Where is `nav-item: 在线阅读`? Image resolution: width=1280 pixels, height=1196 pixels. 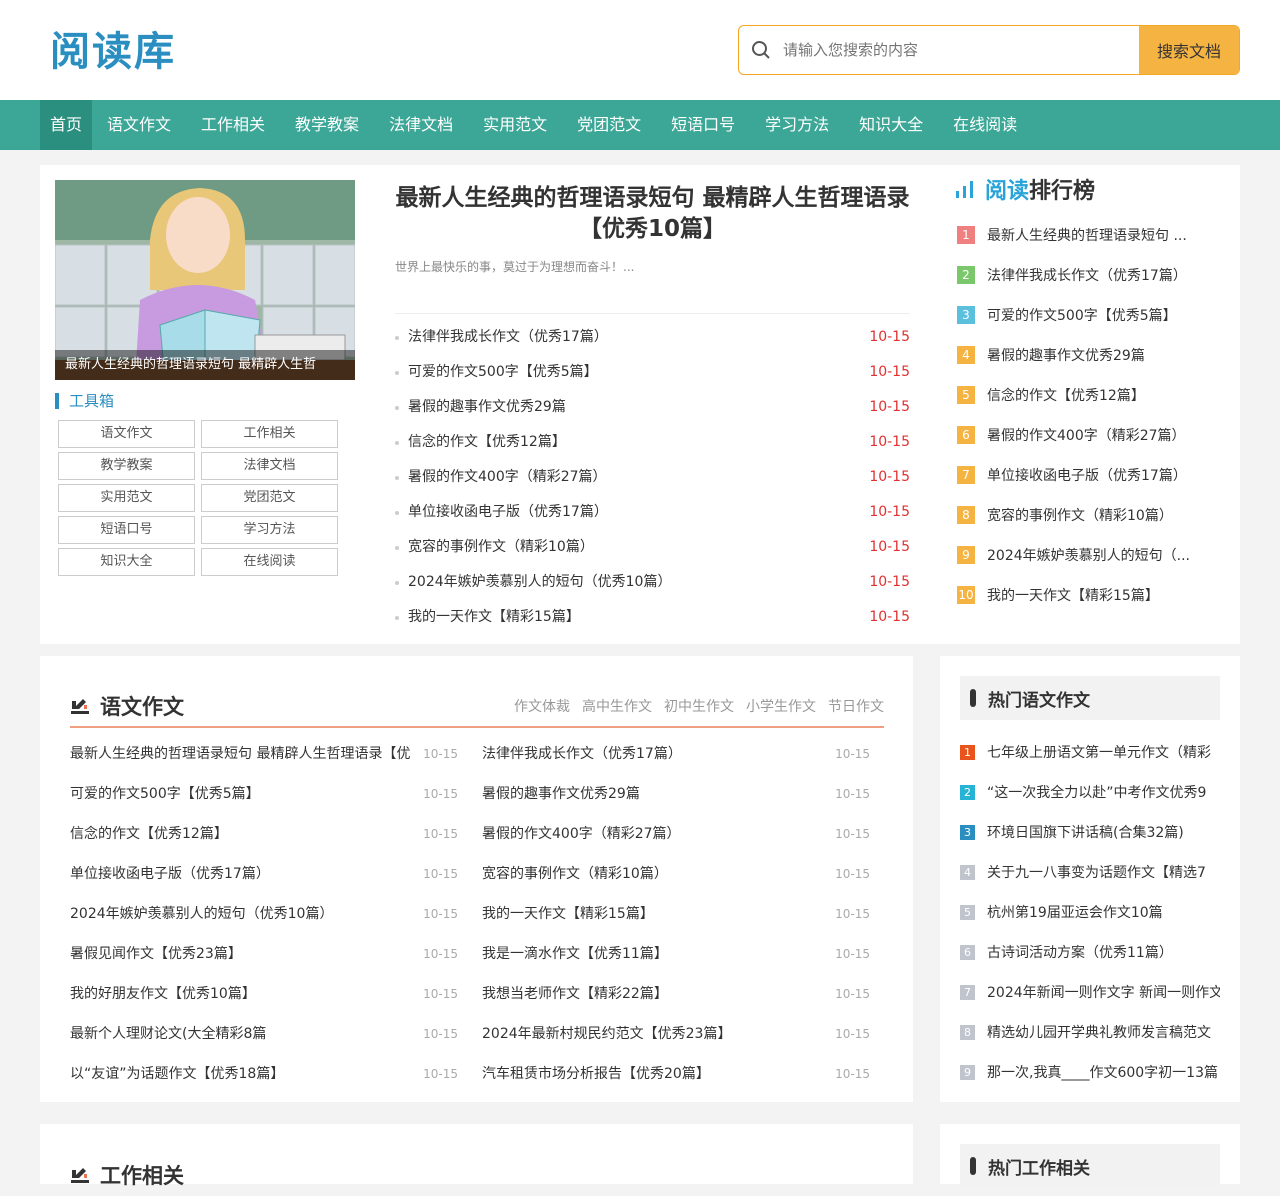 nav-item: 在线阅读 is located at coordinates (985, 125).